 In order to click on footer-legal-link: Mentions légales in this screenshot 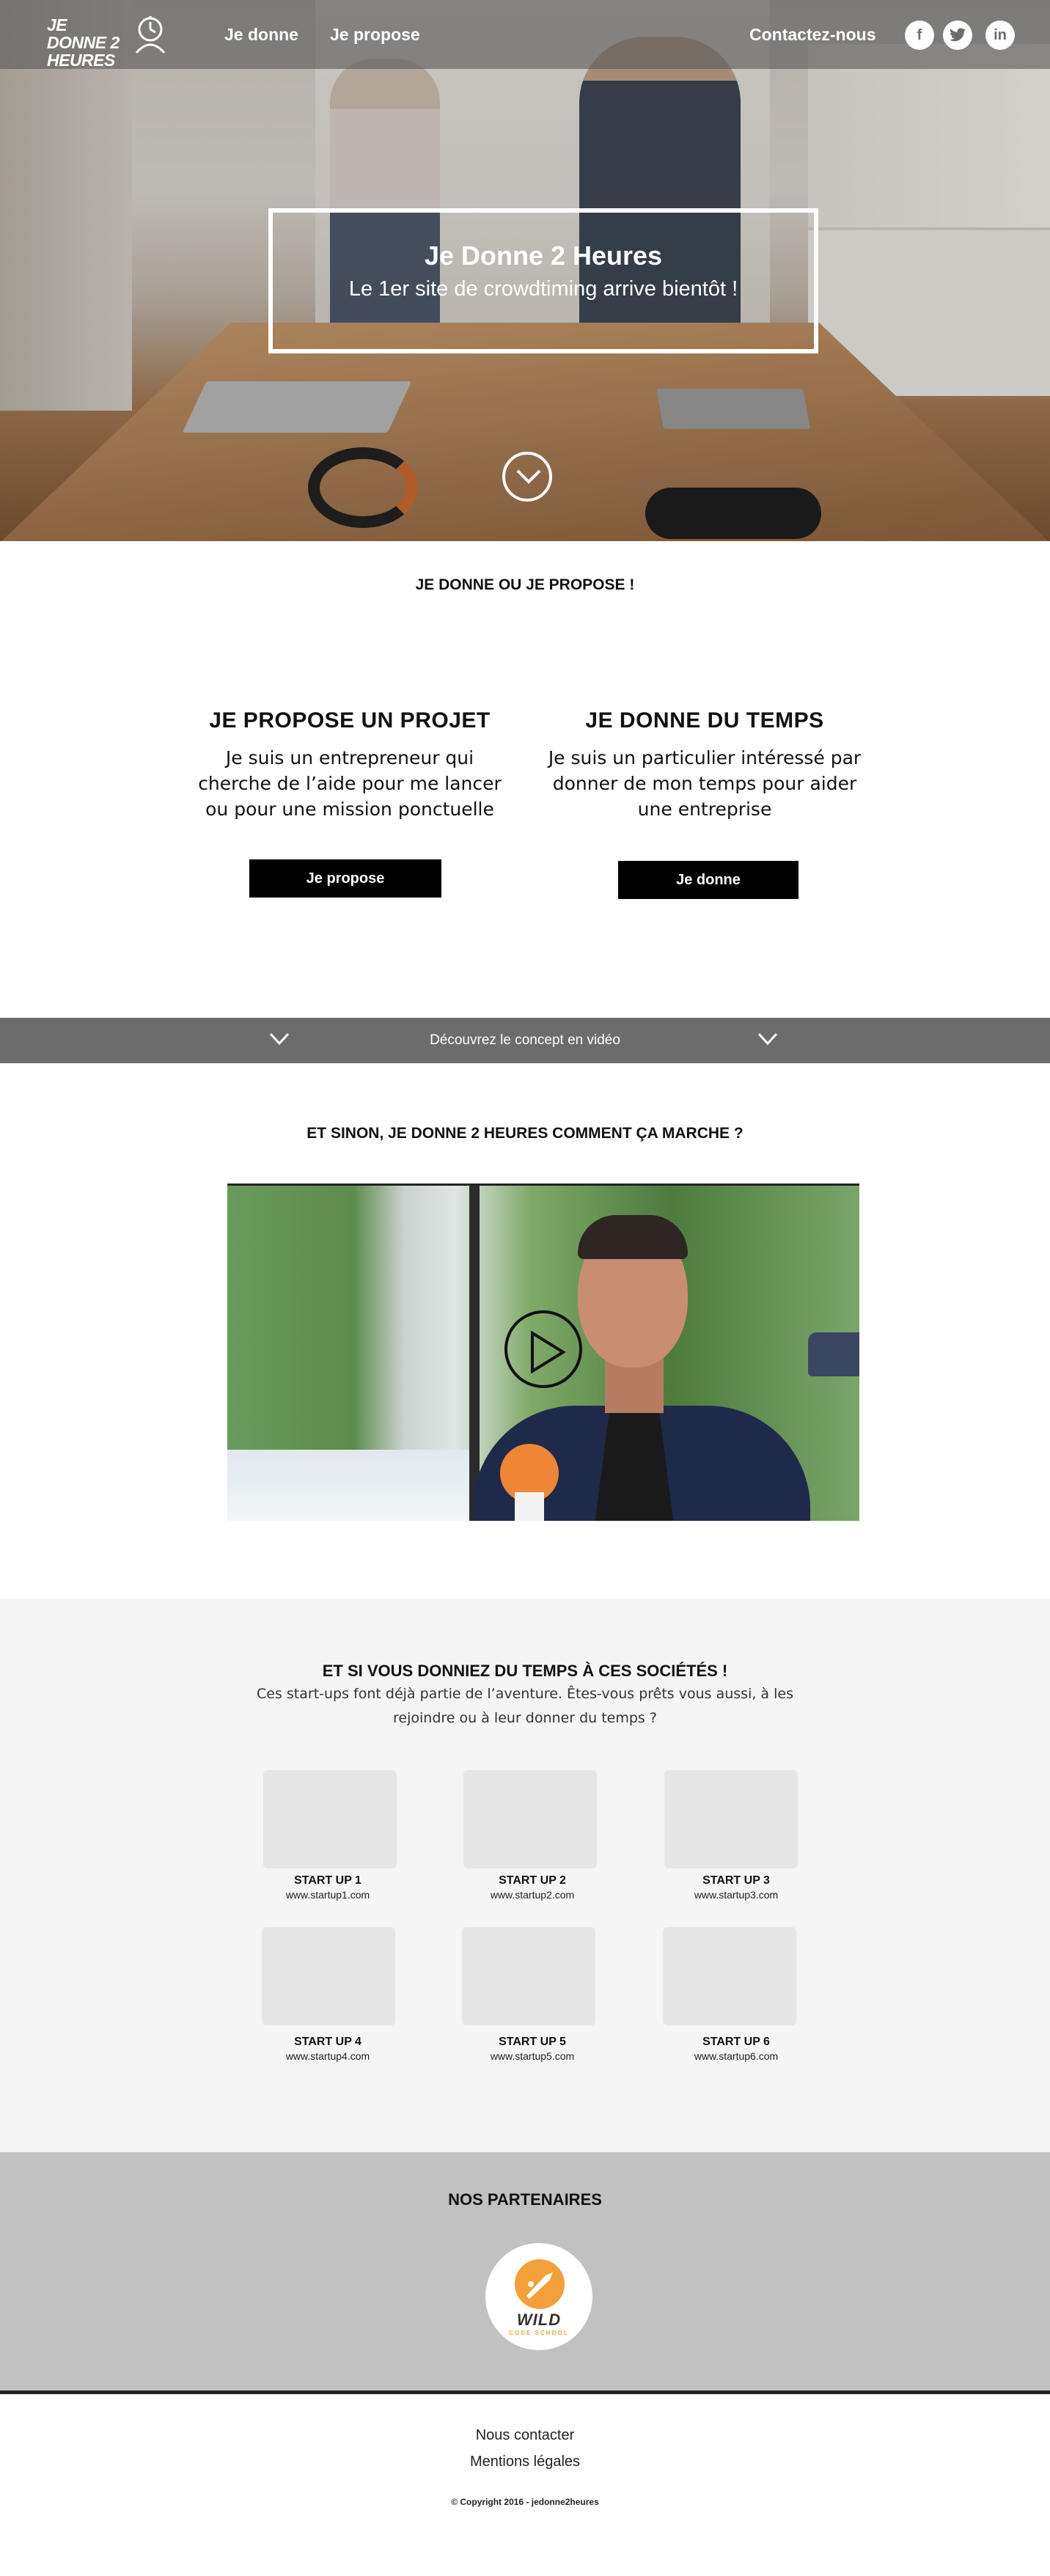, I will do `click(525, 2462)`.